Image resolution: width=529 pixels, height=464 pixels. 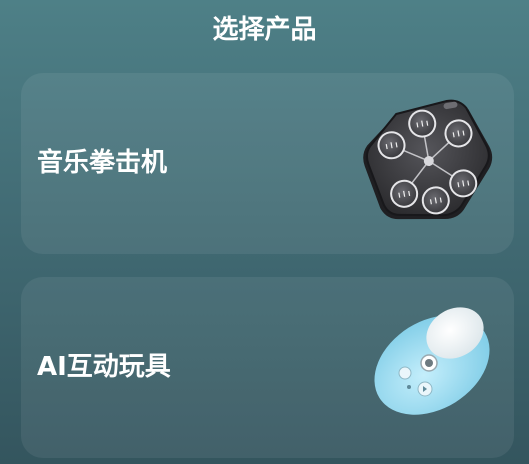 What do you see at coordinates (264, 30) in the screenshot?
I see `page-title: 选择产品` at bounding box center [264, 30].